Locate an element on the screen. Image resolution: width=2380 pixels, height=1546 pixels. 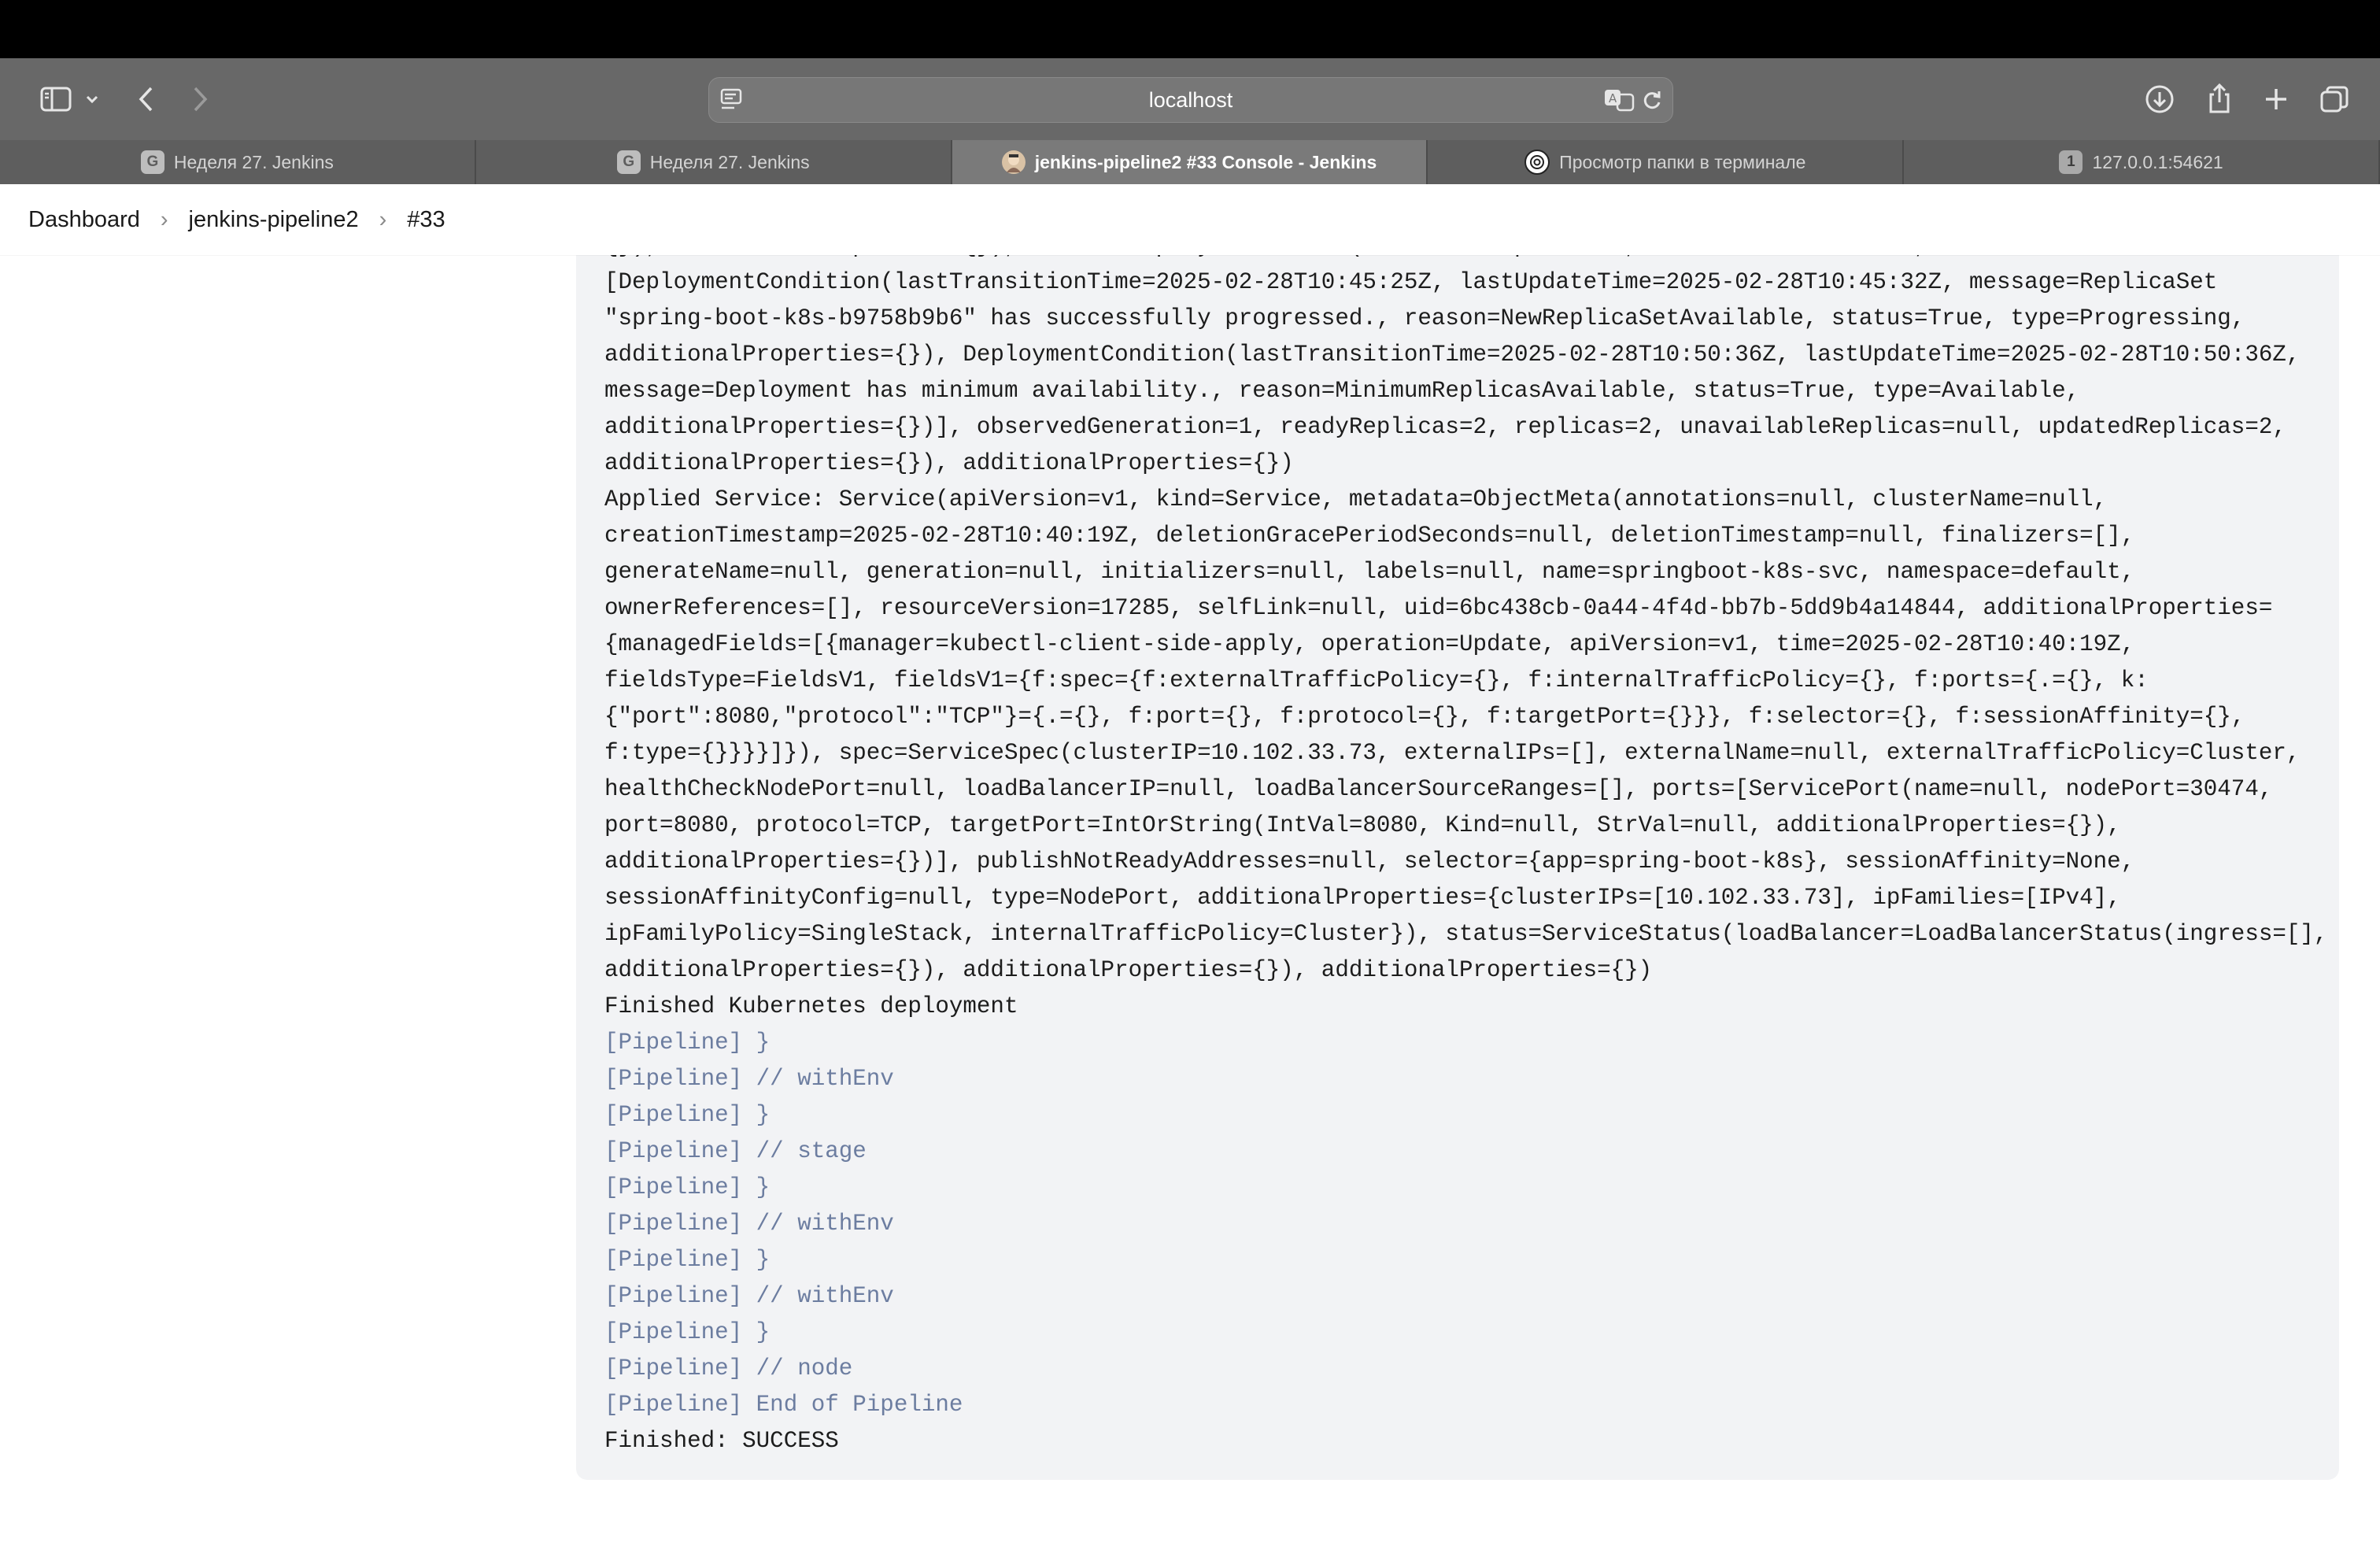
tab-title: 127.0.0.1:54621 is located at coordinates (2157, 161).